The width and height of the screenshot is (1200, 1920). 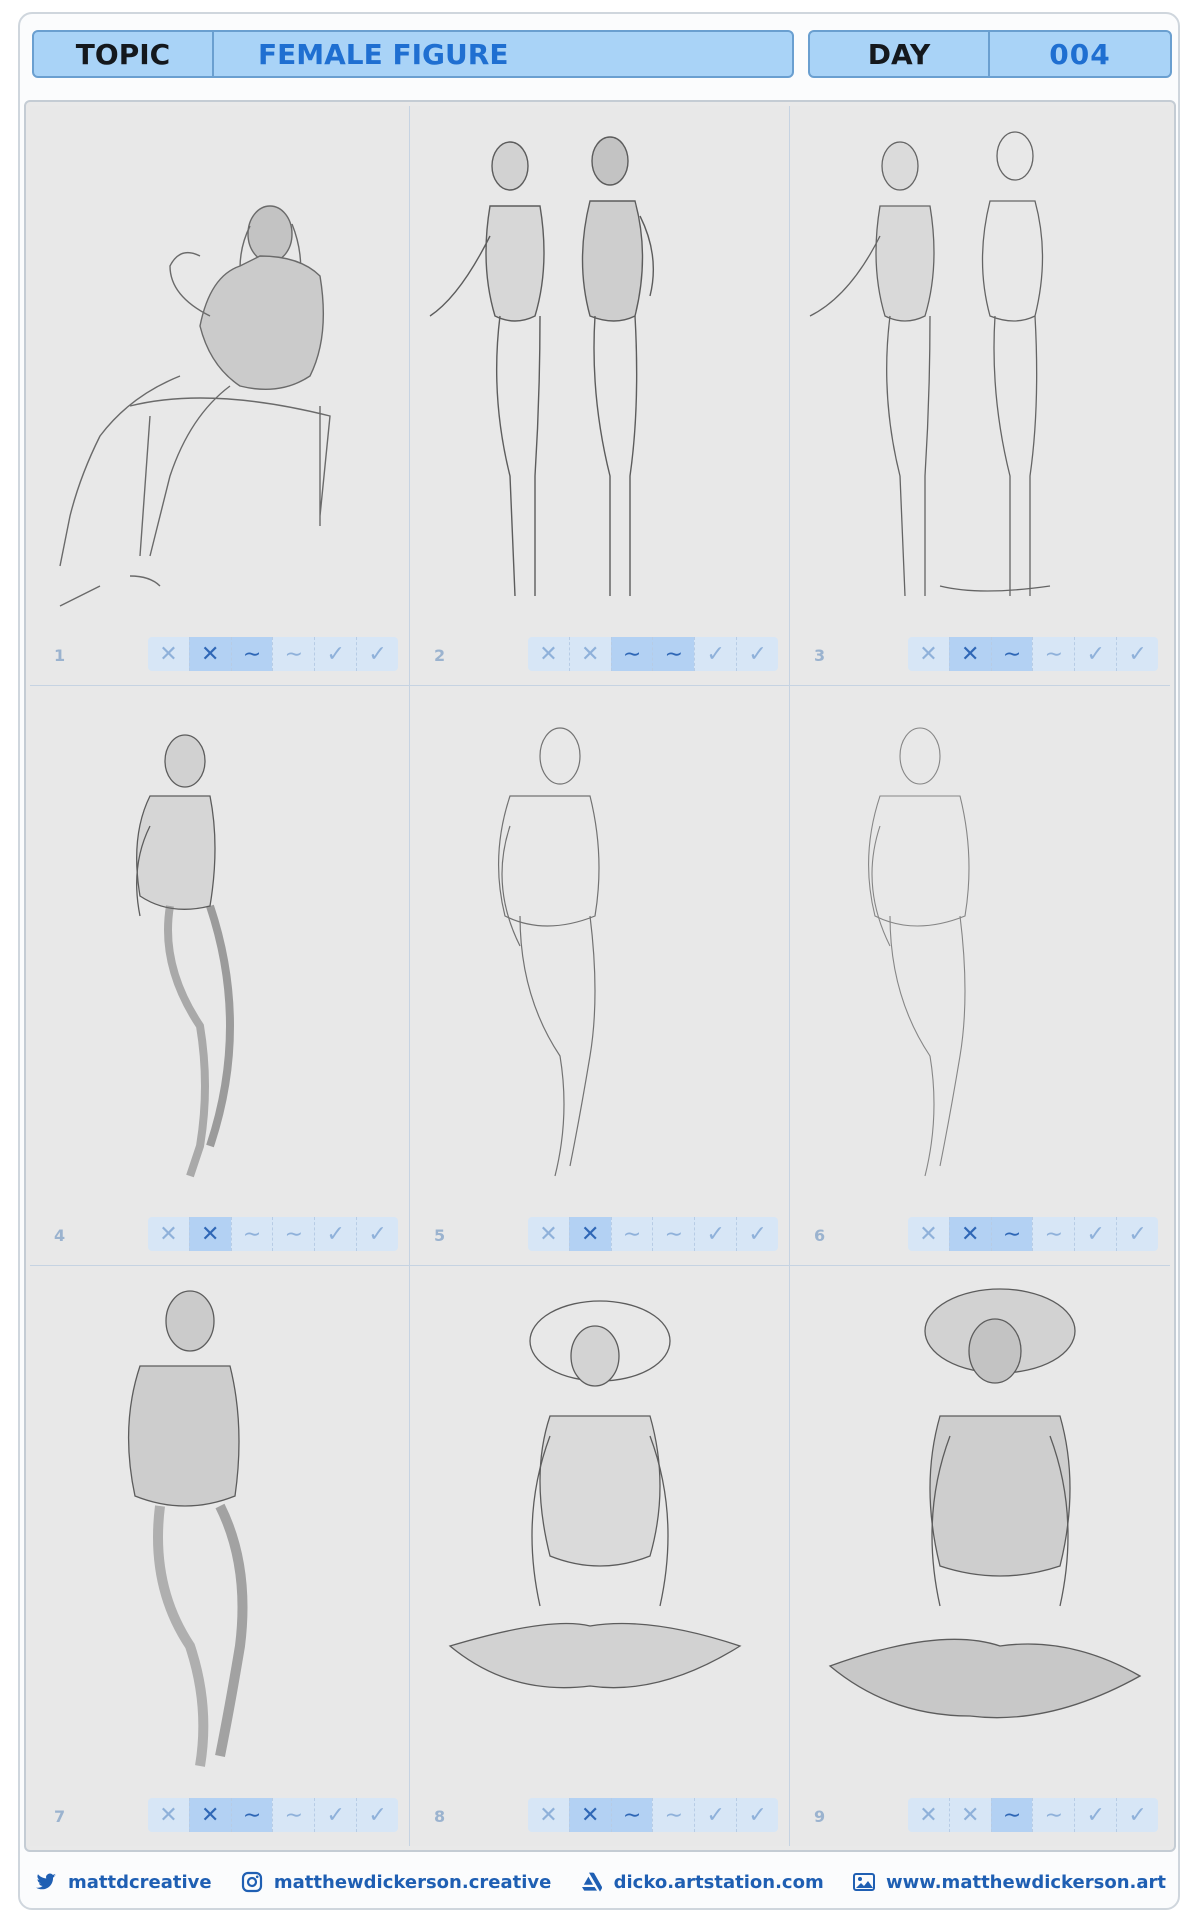 What do you see at coordinates (820, 1816) in the screenshot?
I see `sketch-number: 9` at bounding box center [820, 1816].